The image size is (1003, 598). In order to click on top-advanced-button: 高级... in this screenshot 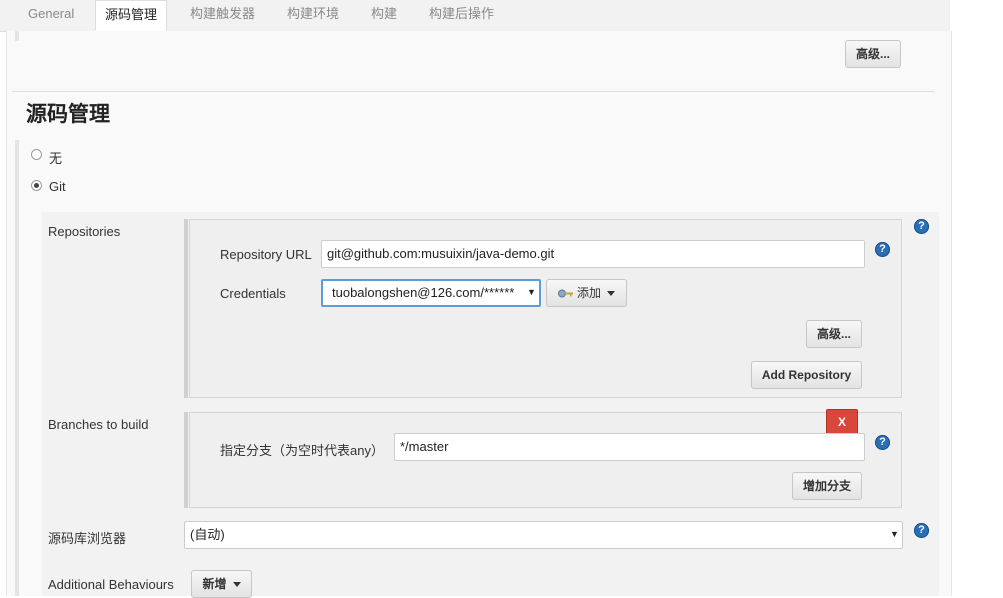, I will do `click(873, 54)`.